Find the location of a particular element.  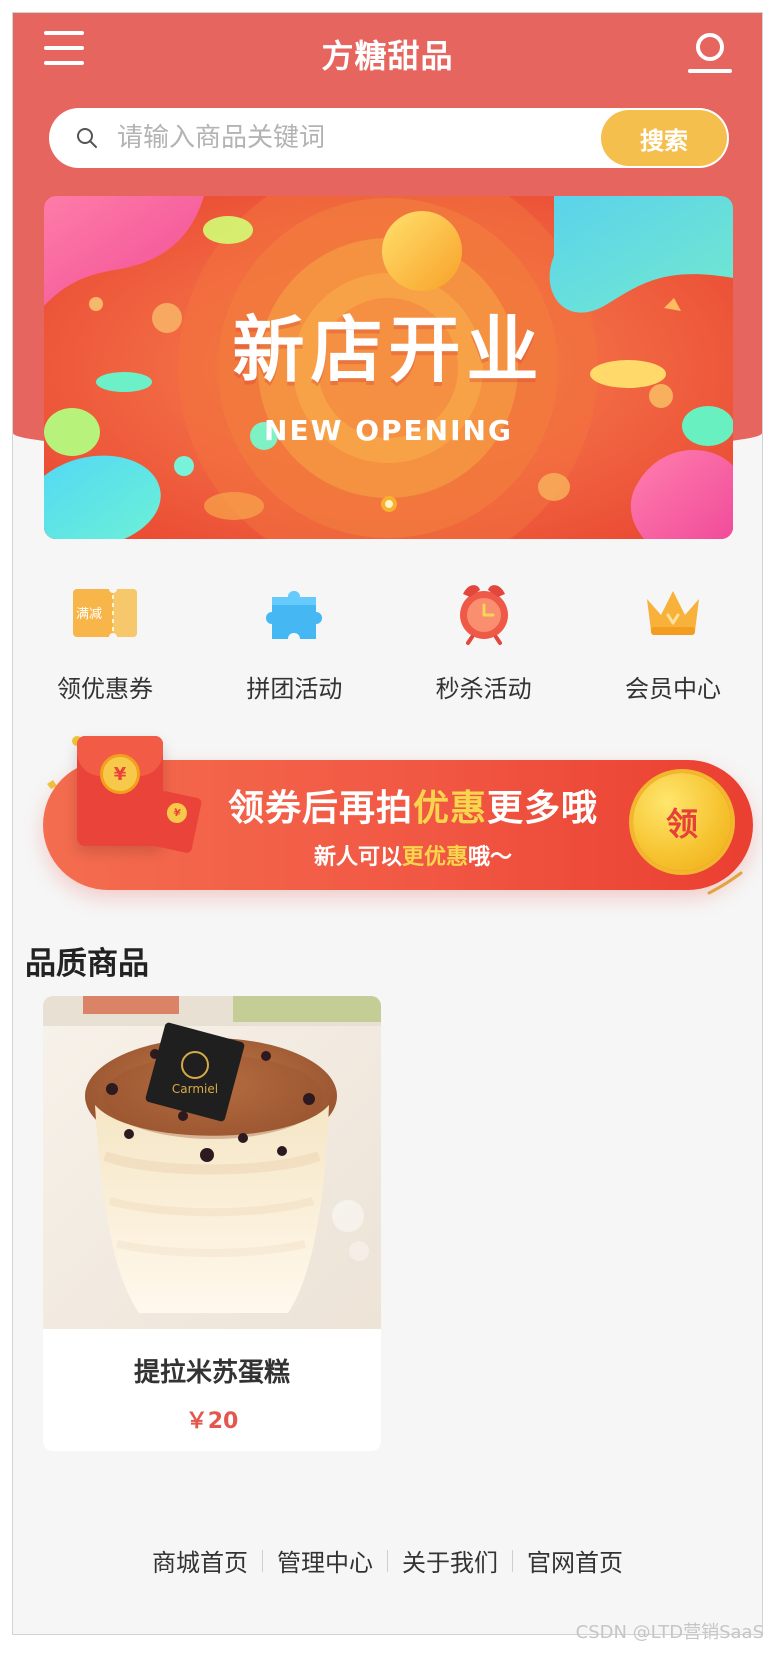

search-bar: 搜索 is located at coordinates (389, 138).